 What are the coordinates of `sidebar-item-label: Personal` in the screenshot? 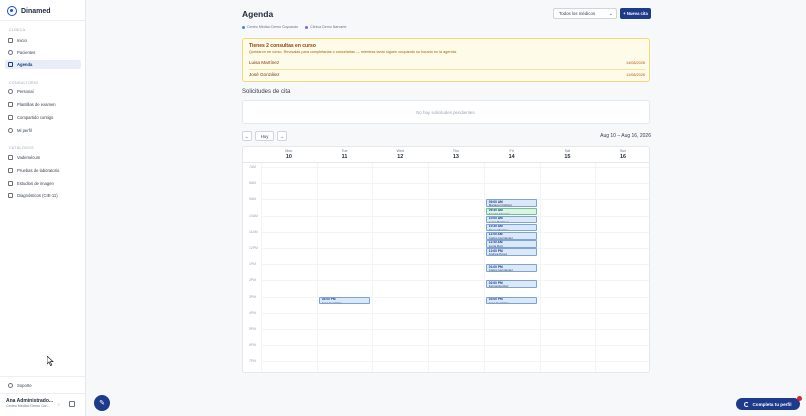 It's located at (25, 91).